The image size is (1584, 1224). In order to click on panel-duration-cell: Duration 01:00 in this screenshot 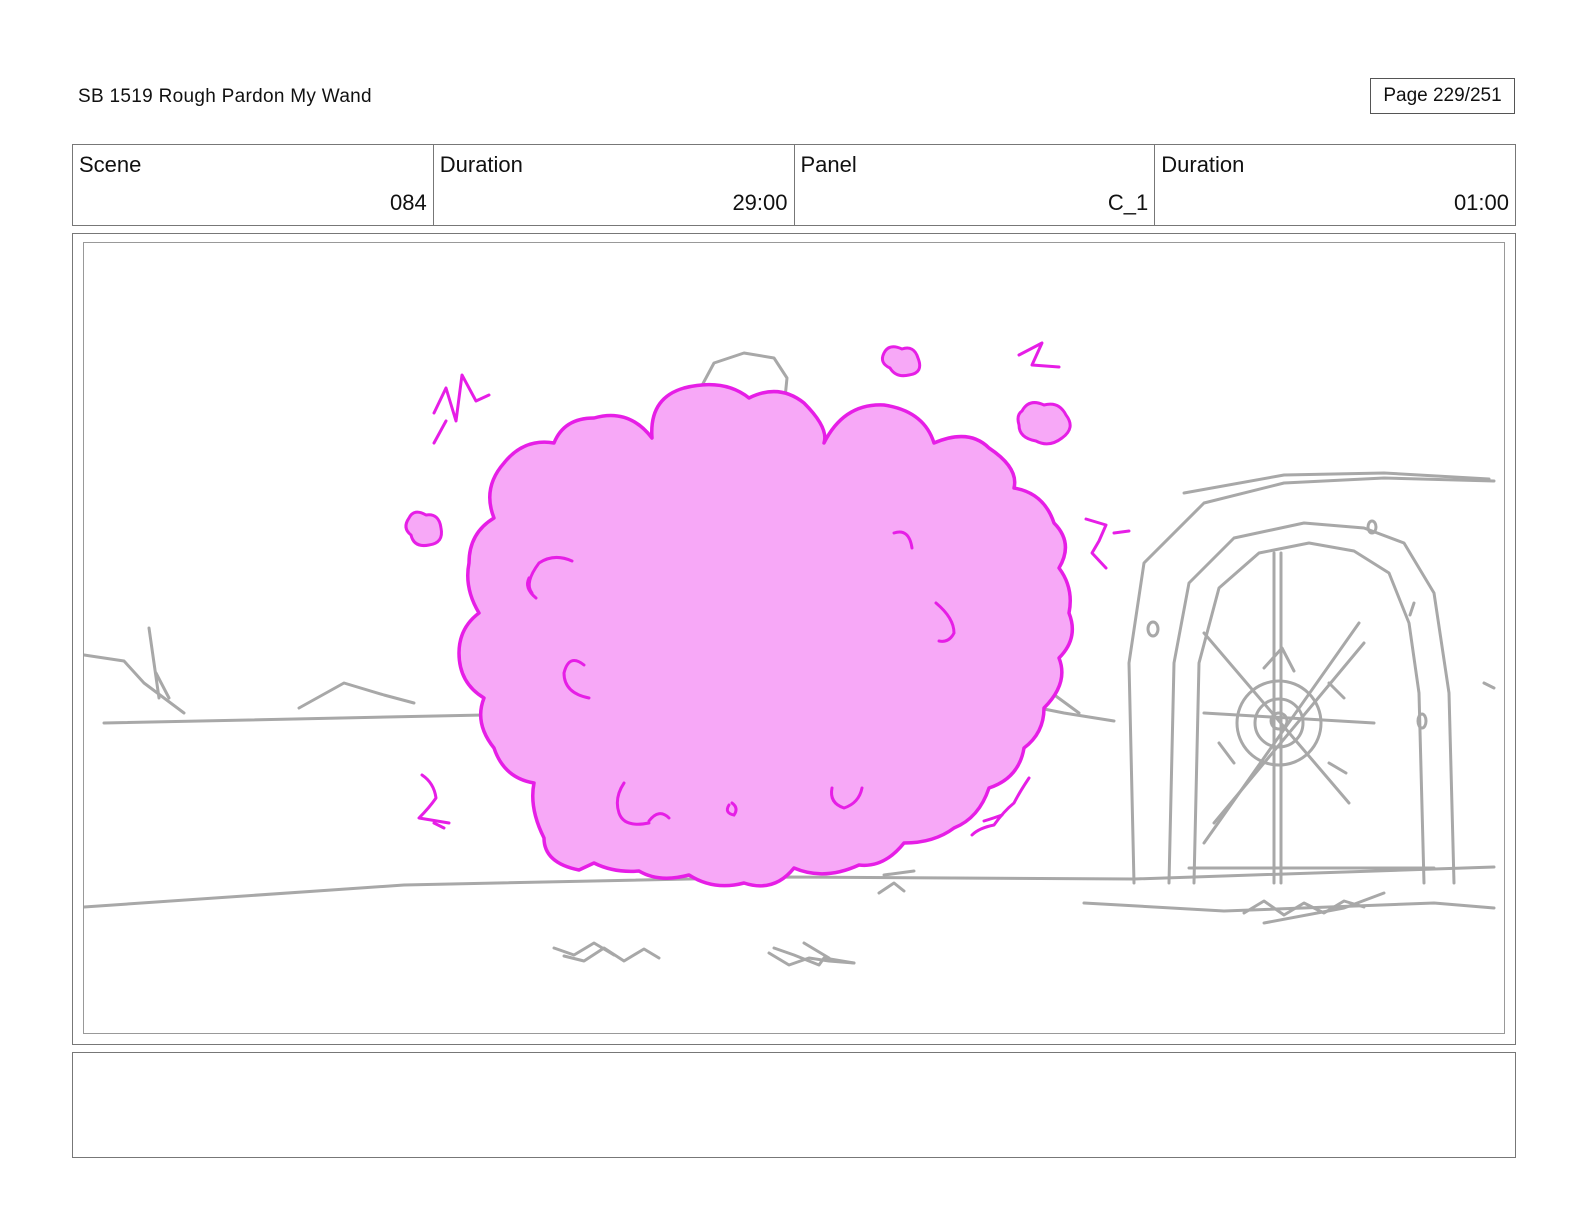, I will do `click(1335, 185)`.